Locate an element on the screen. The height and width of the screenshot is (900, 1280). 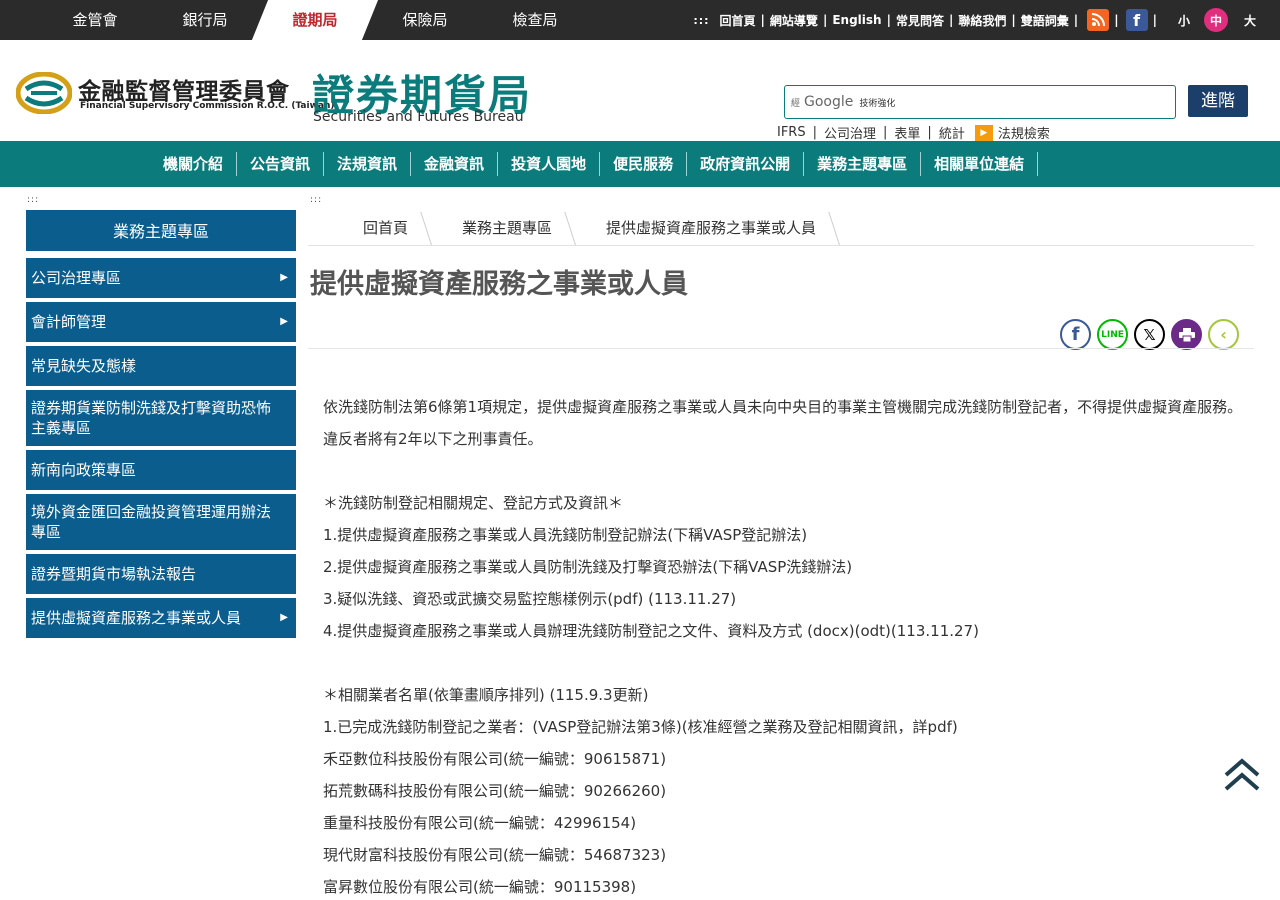
font-size-large-button: 大 is located at coordinates (1250, 20).